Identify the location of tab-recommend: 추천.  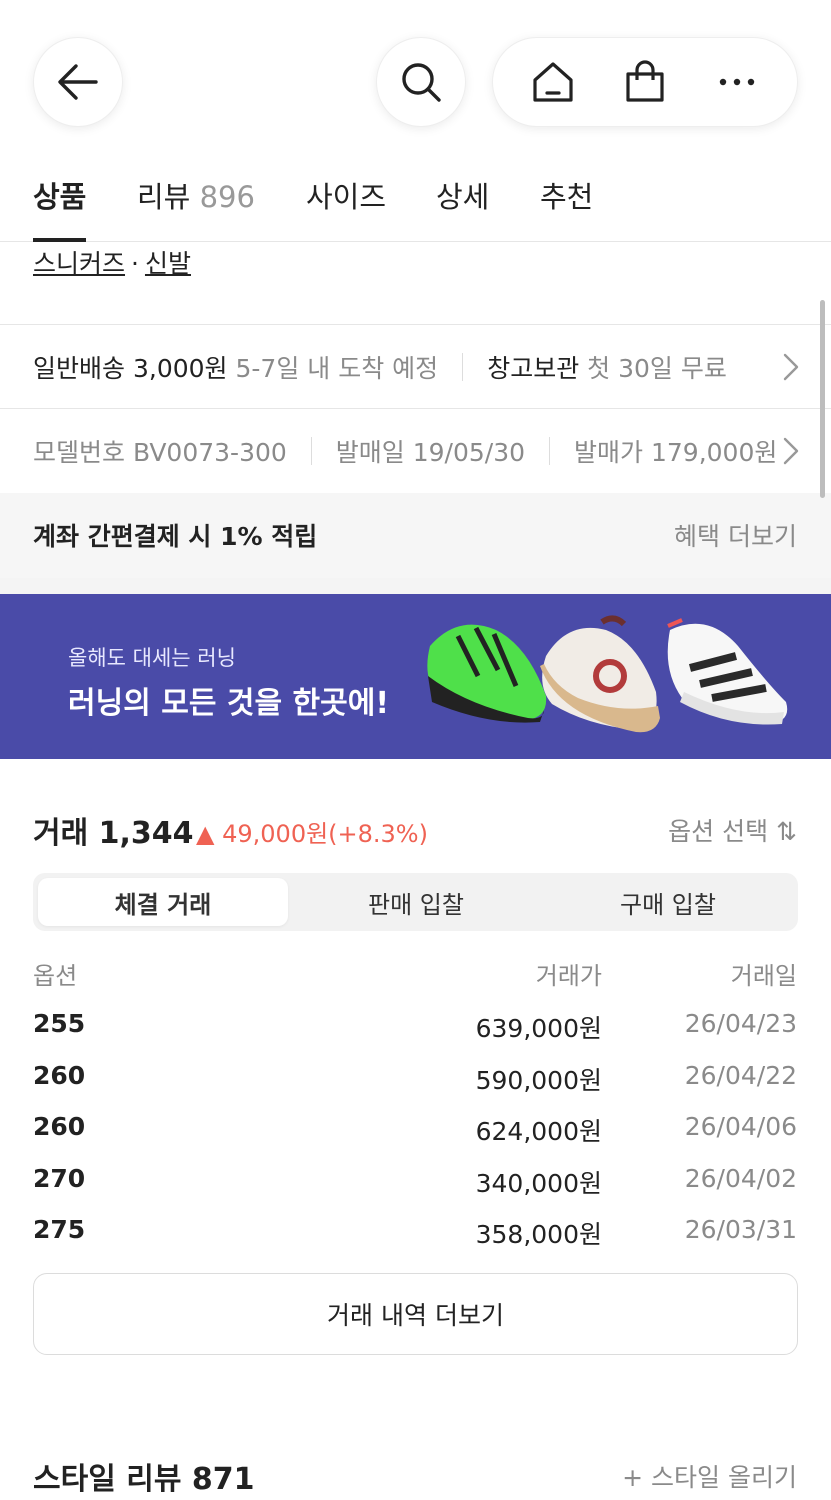
(566, 208).